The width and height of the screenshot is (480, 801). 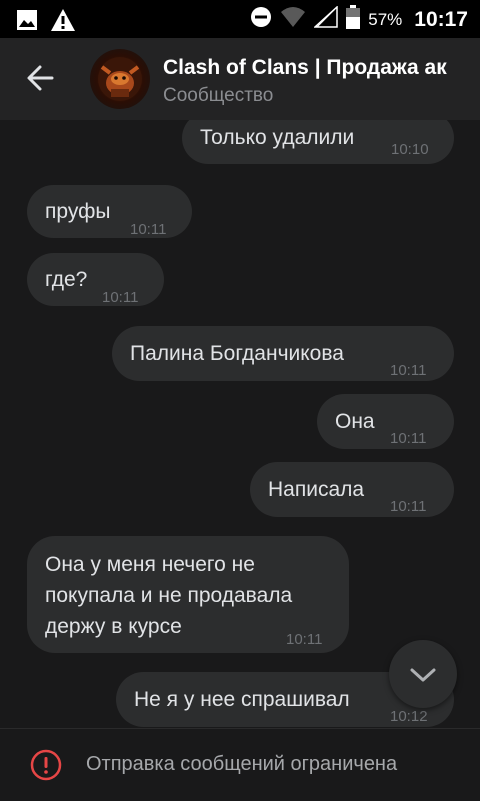 I want to click on message-text: Написала, so click(x=316, y=489).